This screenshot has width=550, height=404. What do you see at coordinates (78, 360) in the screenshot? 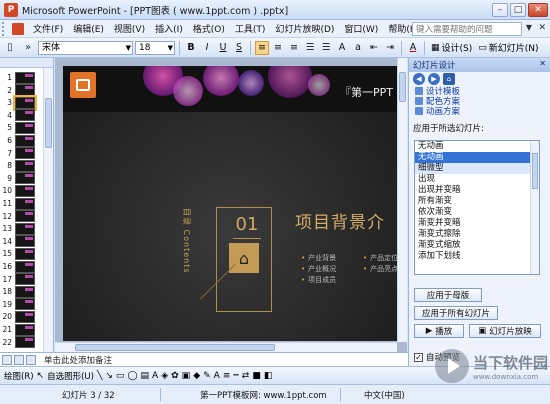
I see `notes-placeholder: 单击此处添加备注` at bounding box center [78, 360].